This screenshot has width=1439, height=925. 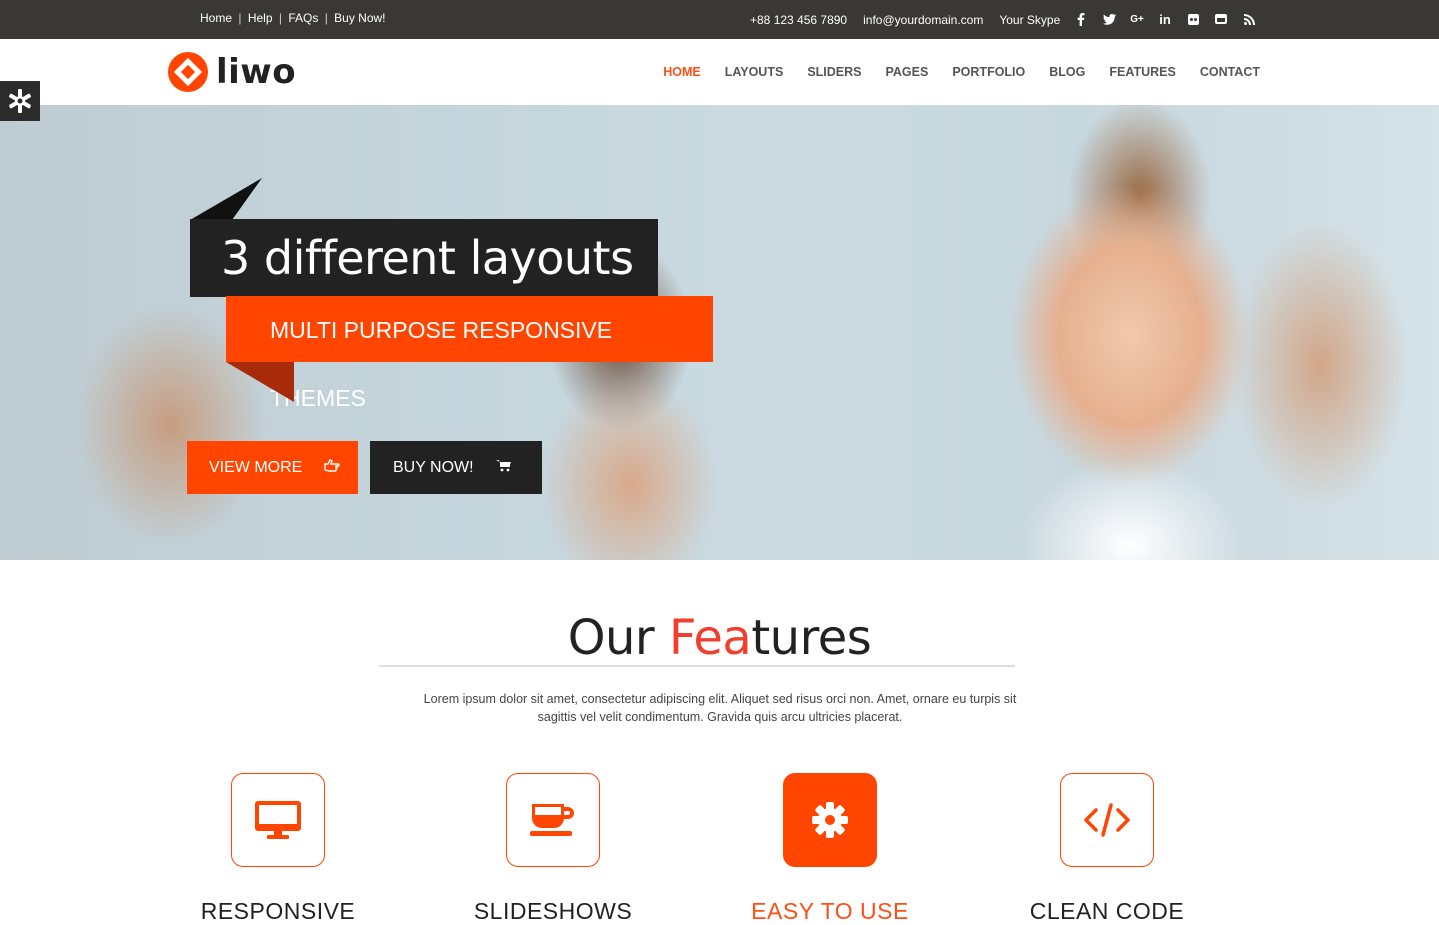 I want to click on nav-sliders: SLIDERS, so click(x=834, y=72).